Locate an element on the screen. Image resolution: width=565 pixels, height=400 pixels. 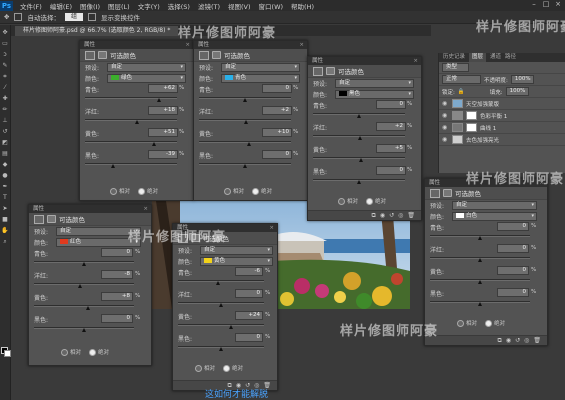
menu-image: 图像(I) is located at coordinates (90, 6).